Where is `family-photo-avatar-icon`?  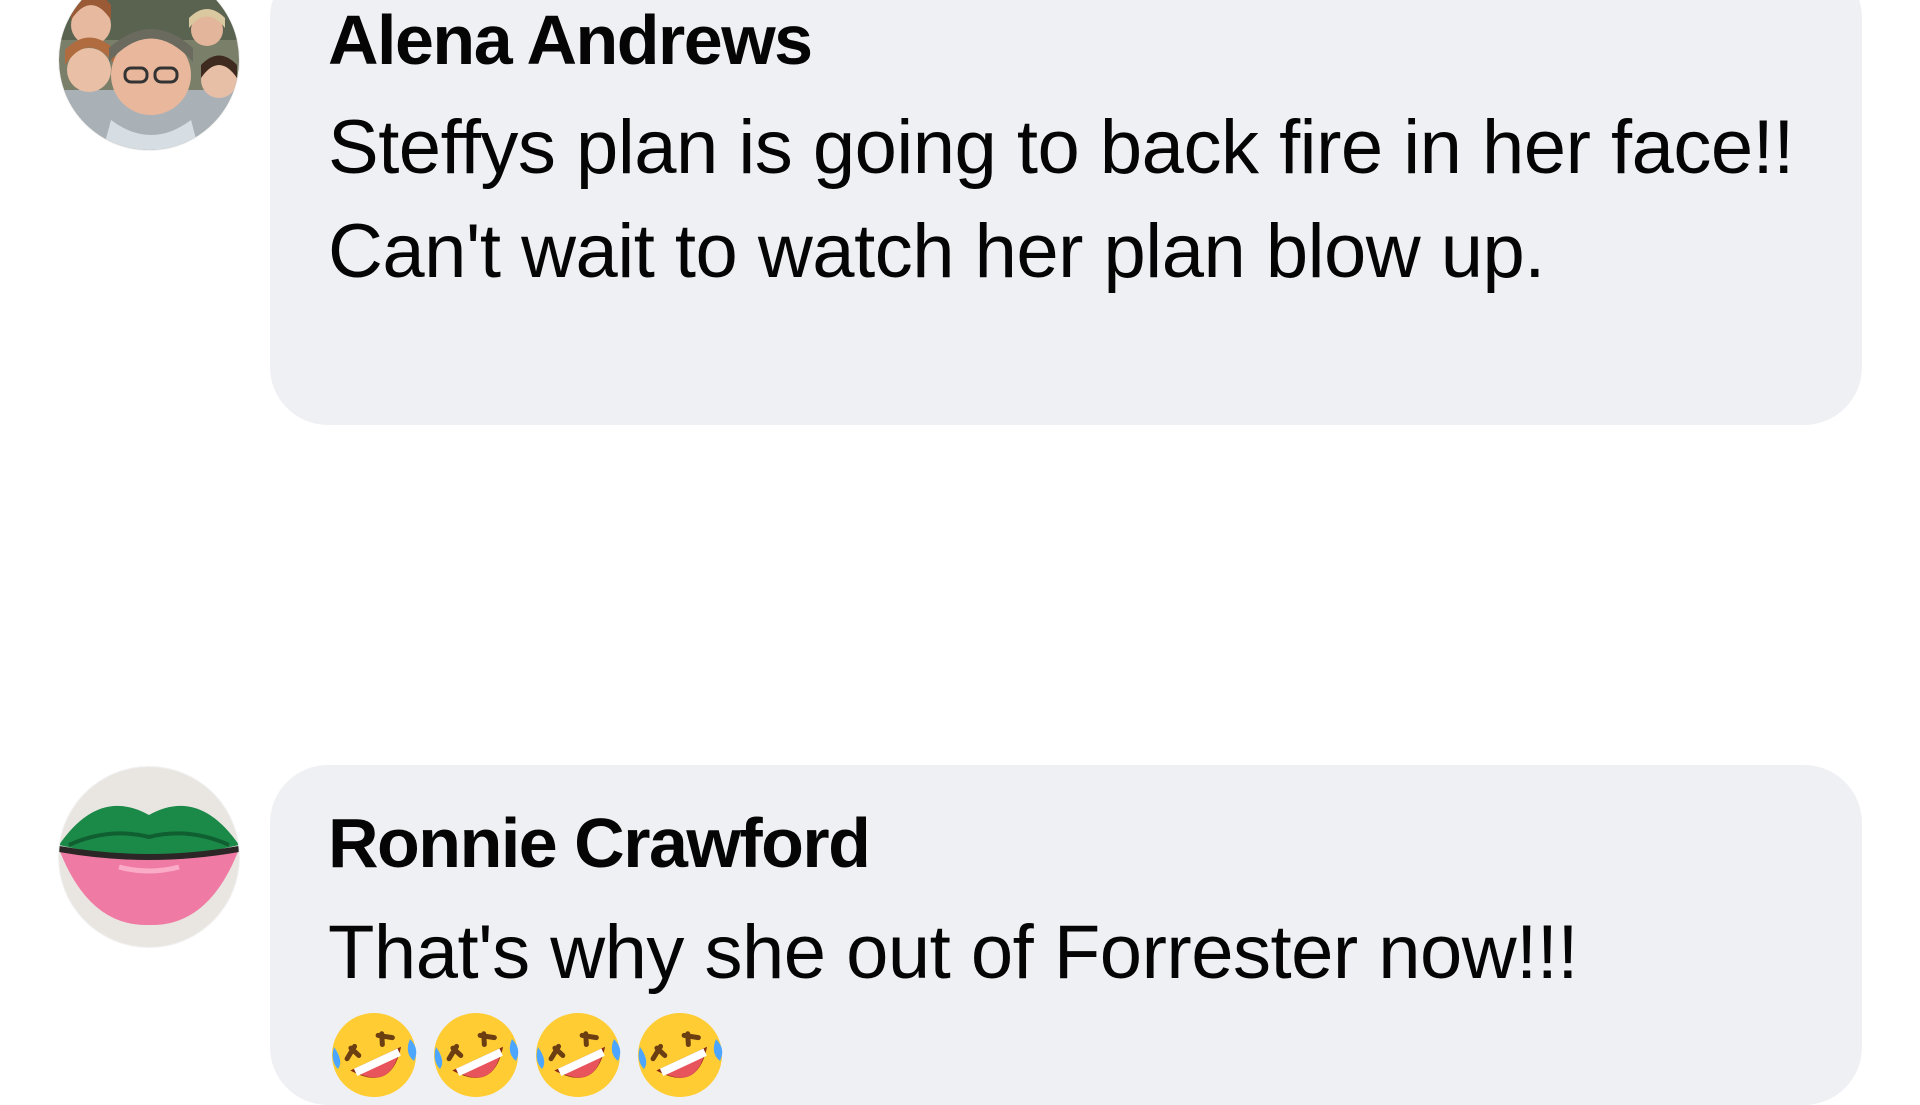
family-photo-avatar-icon is located at coordinates (149, 75).